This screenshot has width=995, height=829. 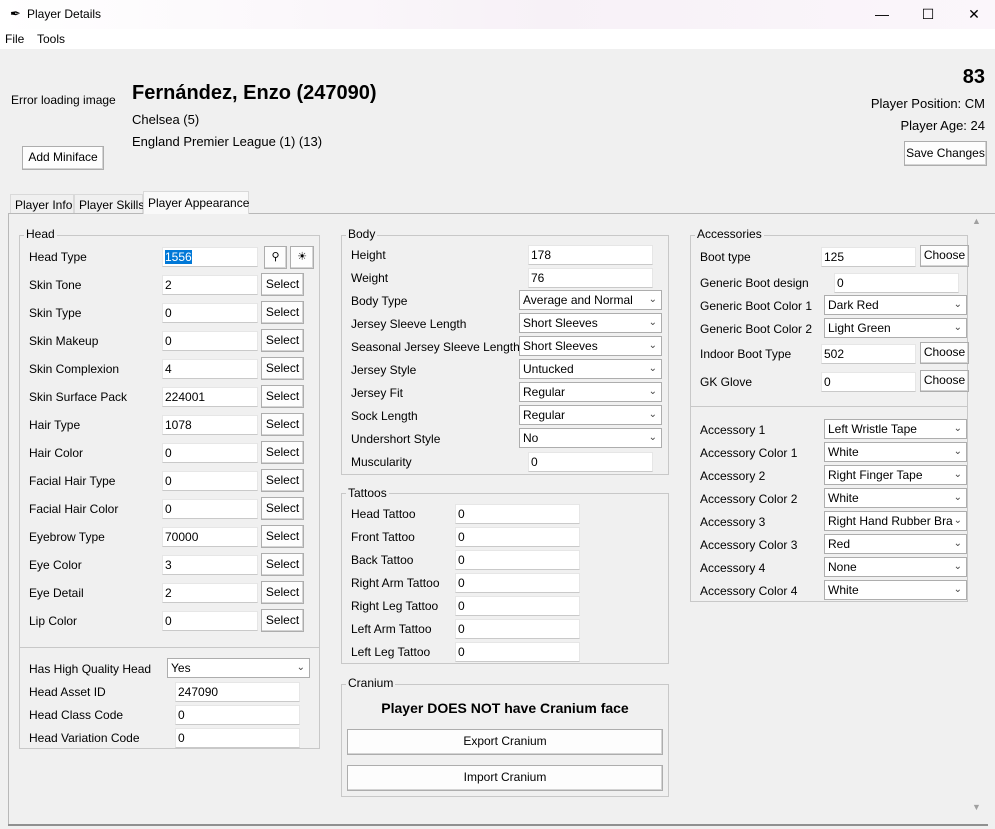 What do you see at coordinates (895, 521) in the screenshot?
I see `accessory-select: Right Hand Rubber Bra ⌄` at bounding box center [895, 521].